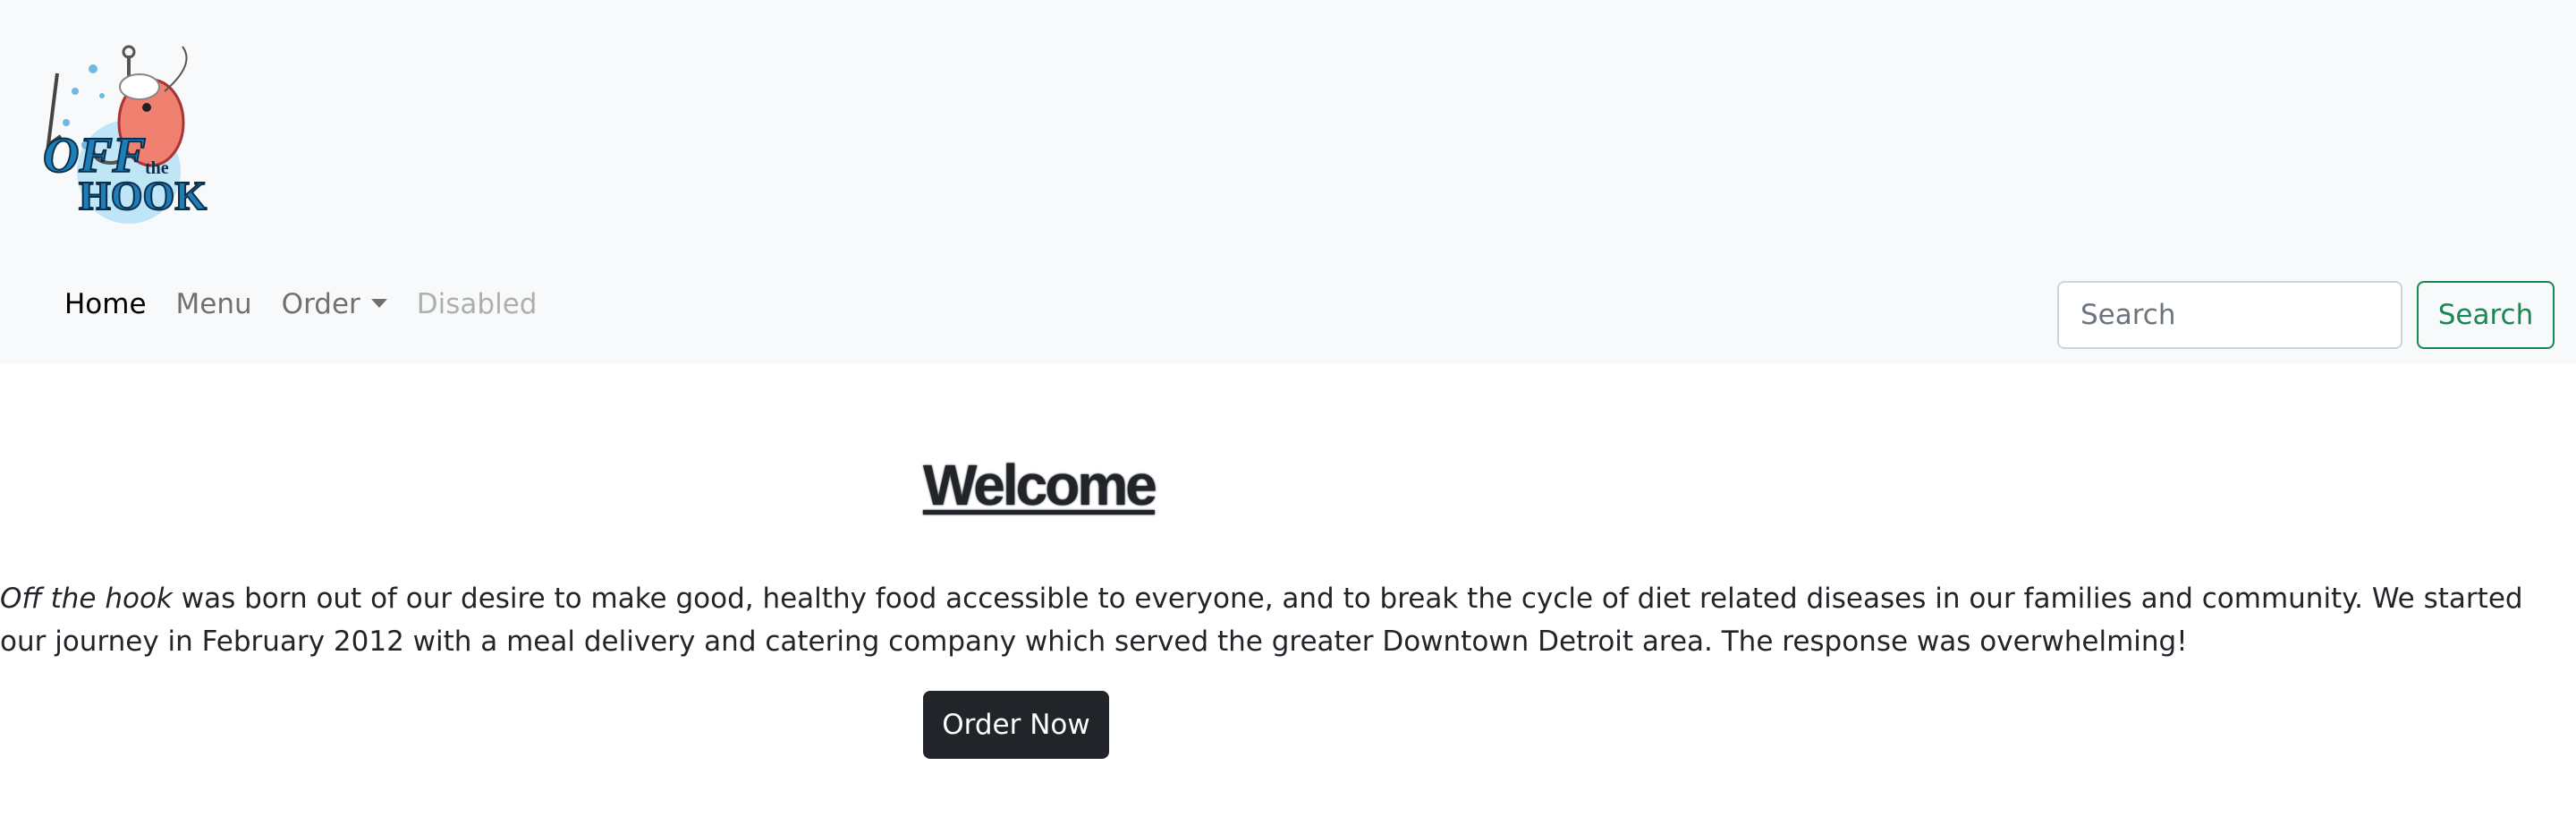  I want to click on intro-brand-name: Off the hook, so click(86, 599).